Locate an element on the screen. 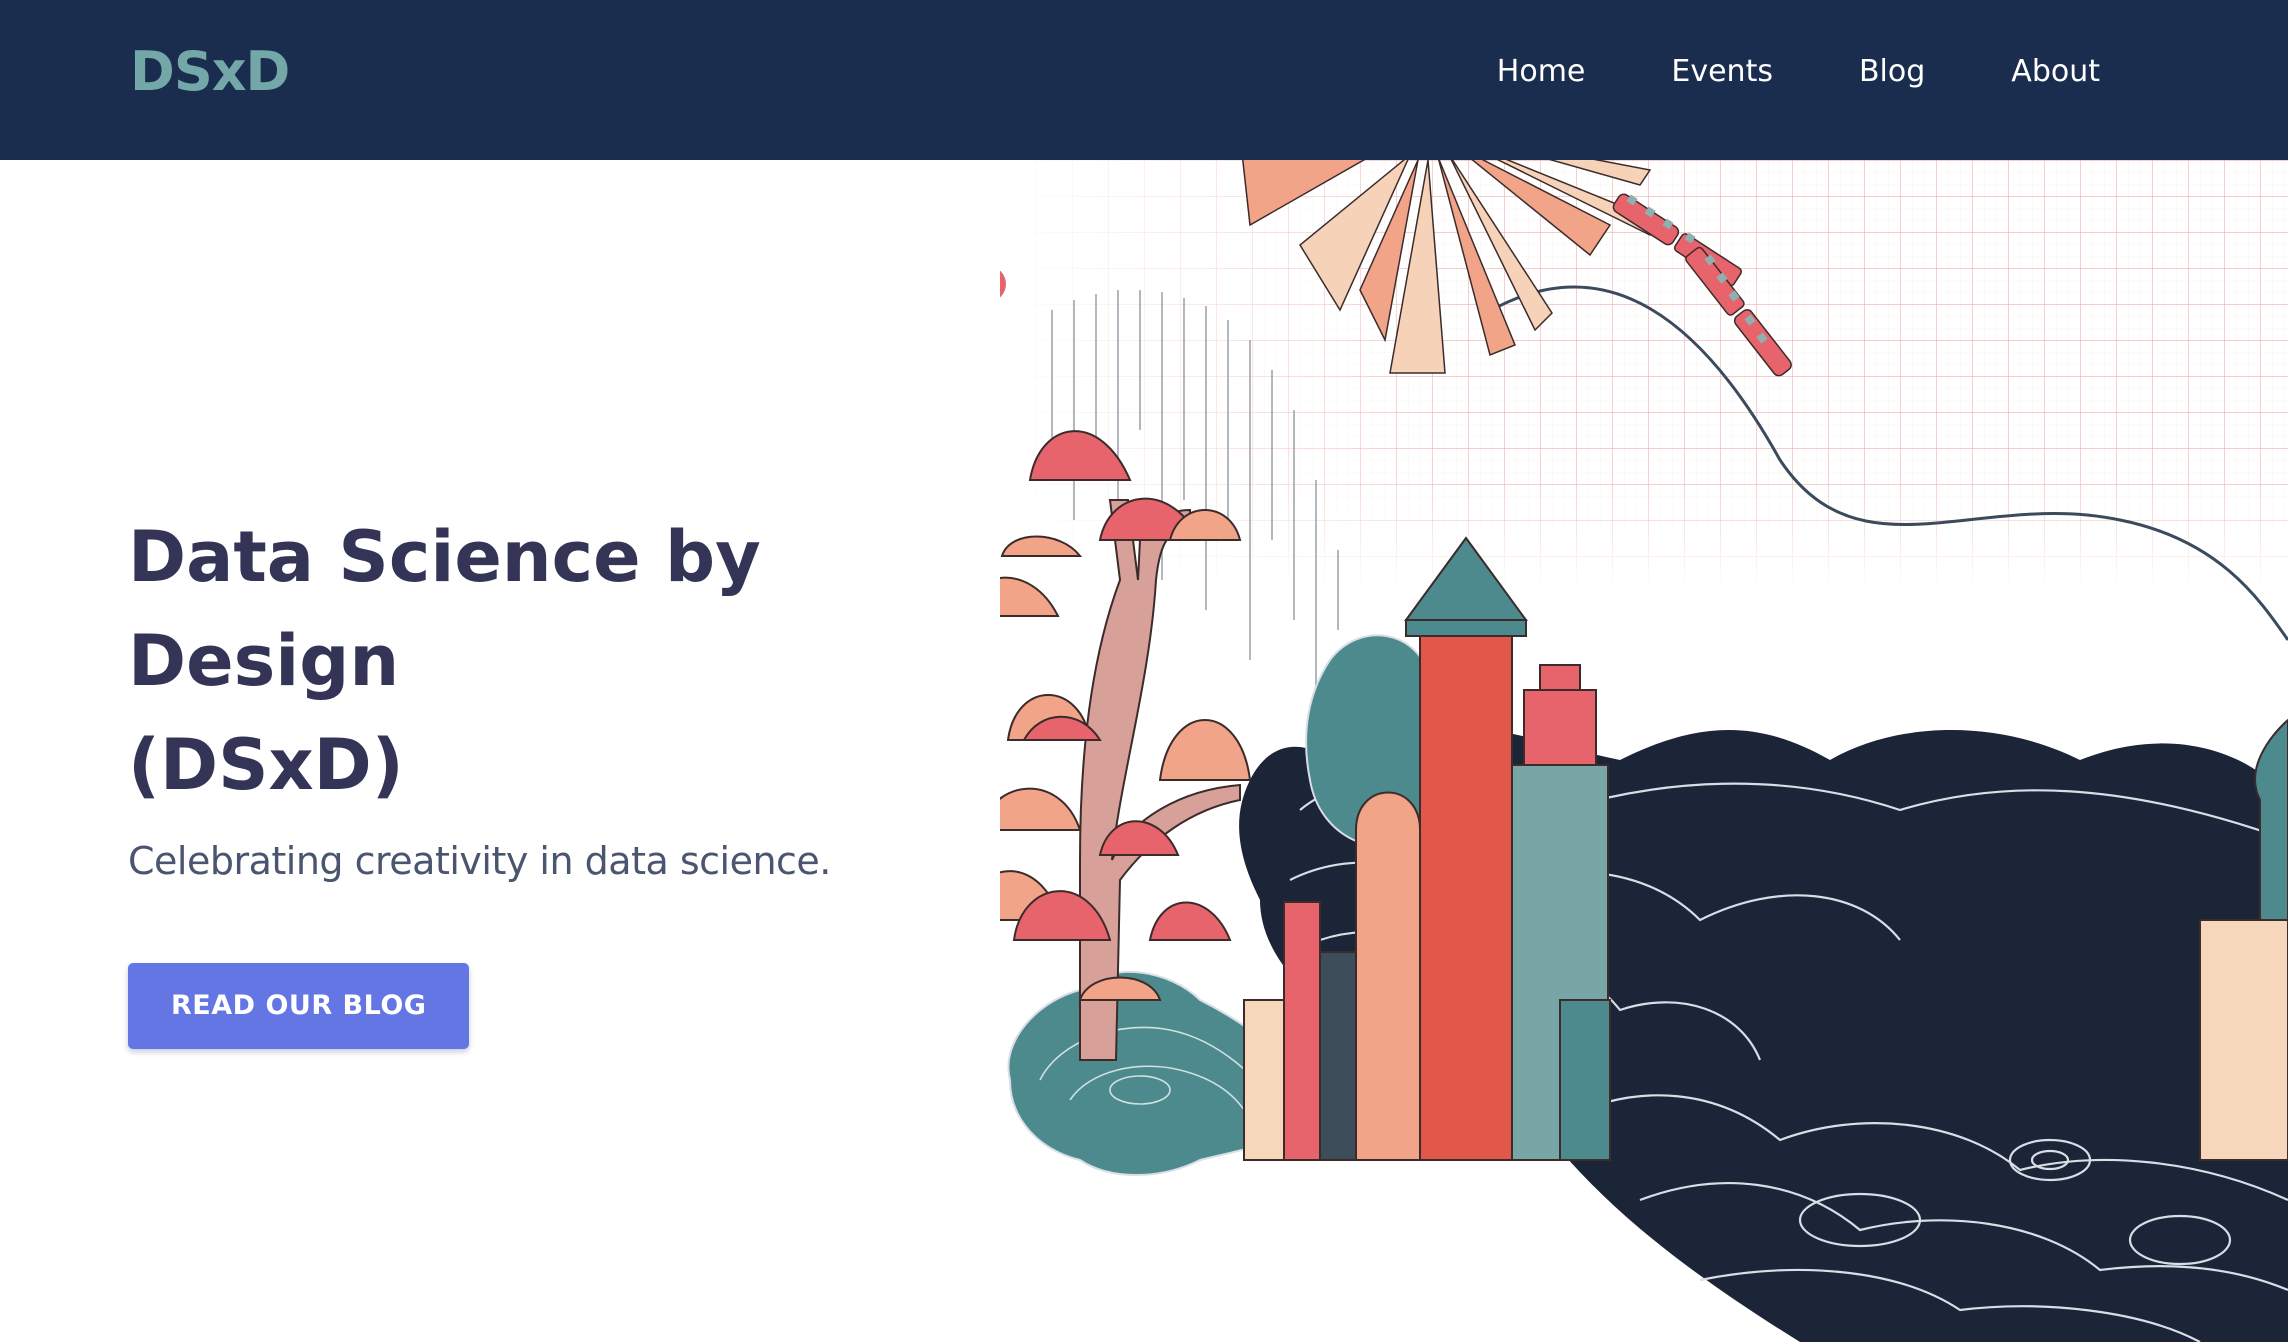 Image resolution: width=2288 pixels, height=1342 pixels. read-blog-button: READ OUR BLOG is located at coordinates (299, 1006).